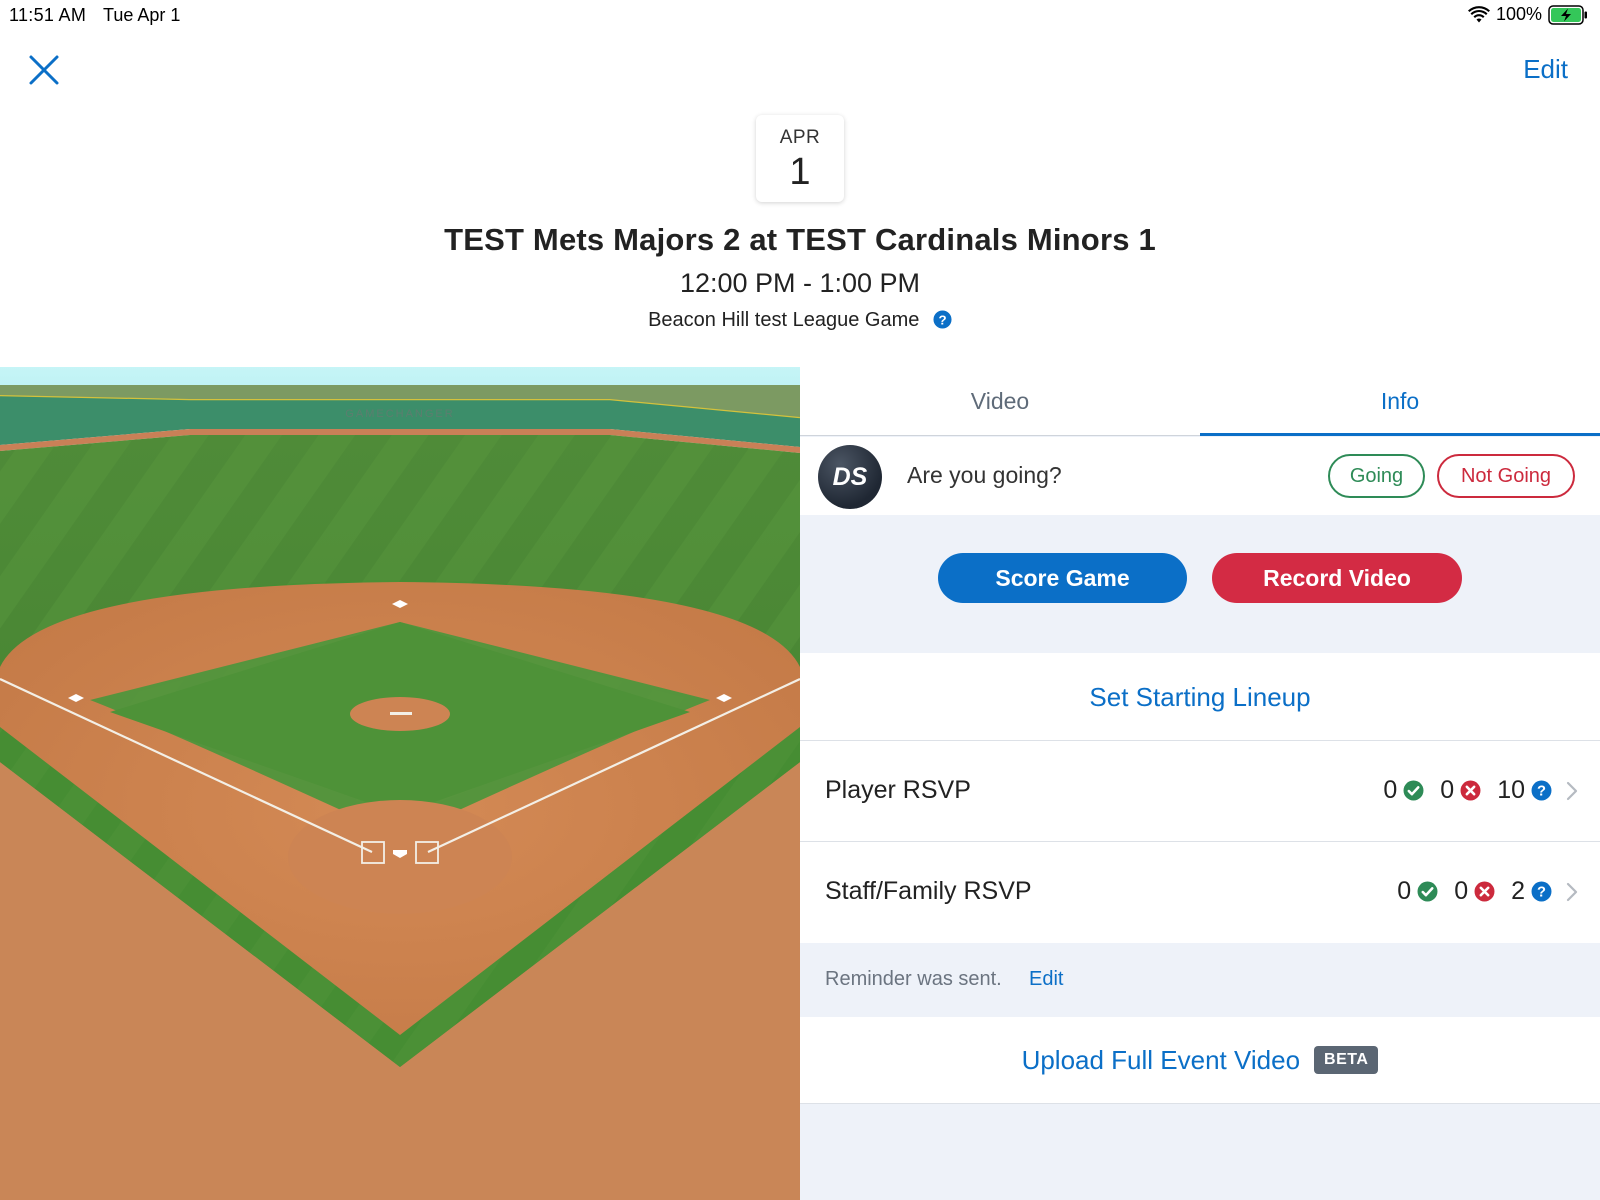  Describe the element at coordinates (898, 790) in the screenshot. I see `player-rsvp-label: Player RSVP` at that location.